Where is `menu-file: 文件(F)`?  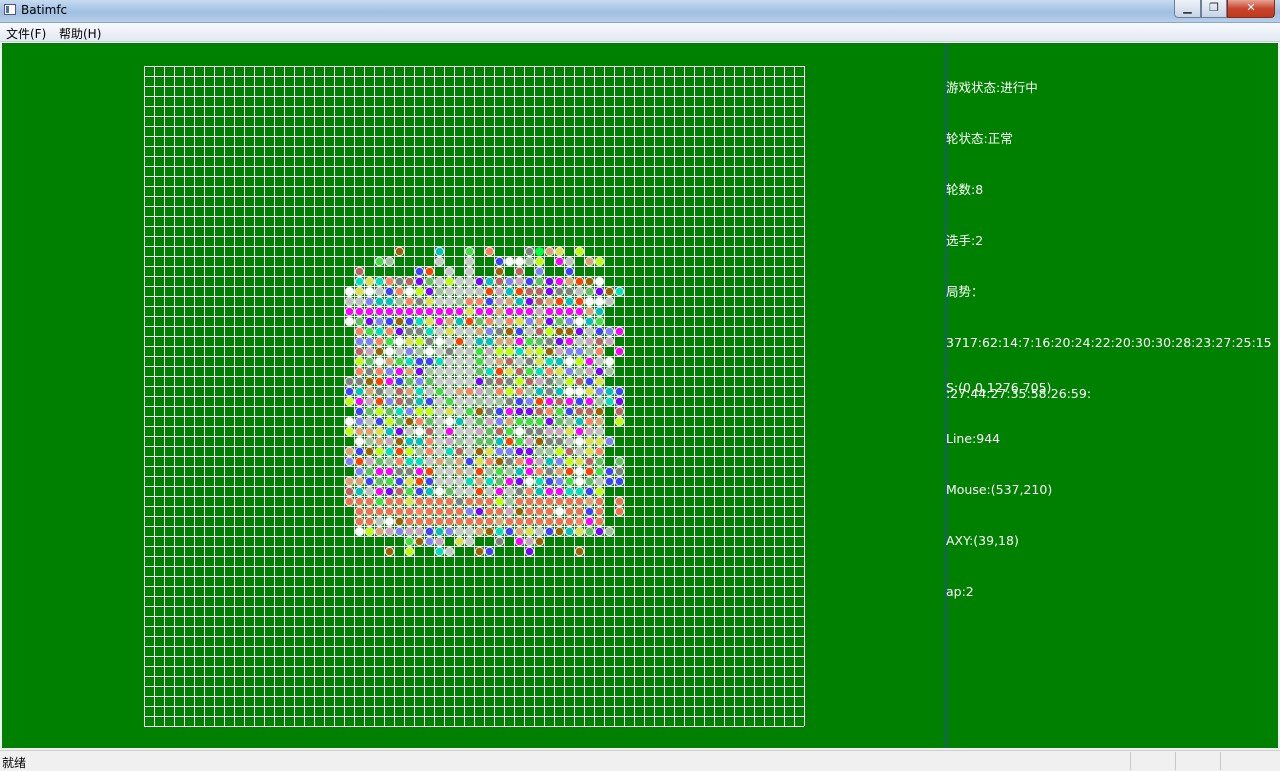
menu-file: 文件(F) is located at coordinates (26, 33).